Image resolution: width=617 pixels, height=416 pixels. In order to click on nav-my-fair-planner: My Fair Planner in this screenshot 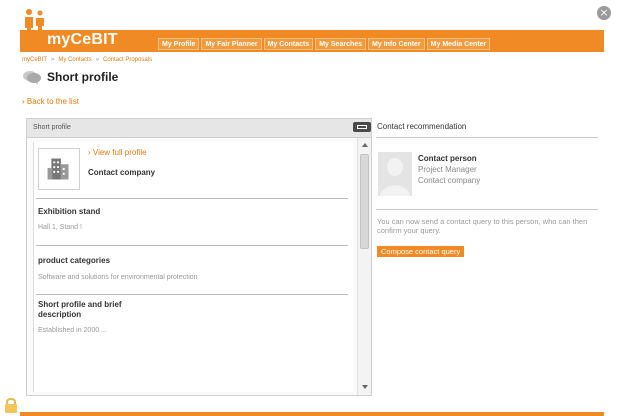, I will do `click(231, 44)`.